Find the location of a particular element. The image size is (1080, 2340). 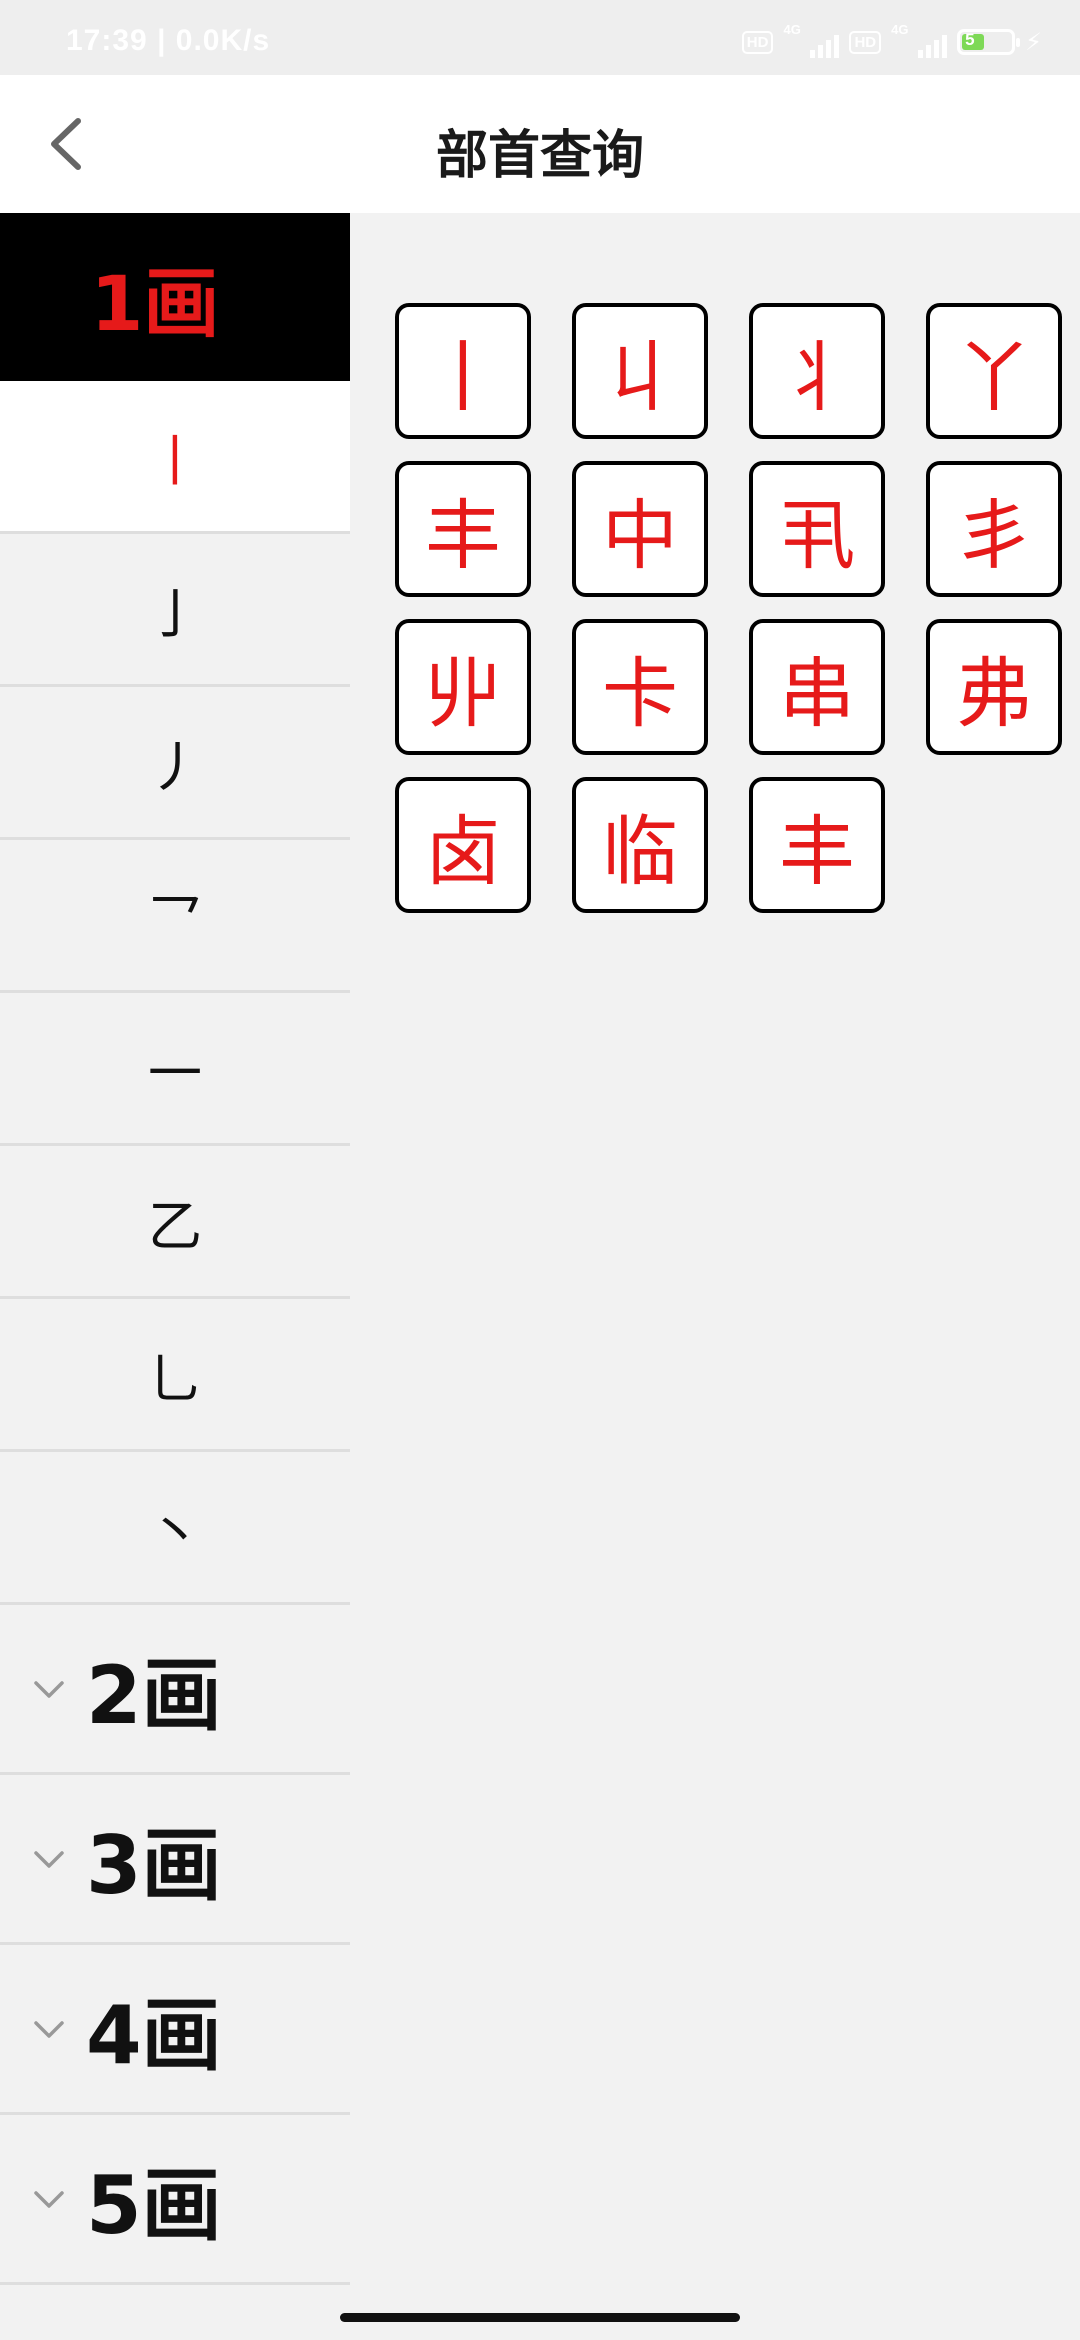

radical-item: 一 is located at coordinates (175, 1069).